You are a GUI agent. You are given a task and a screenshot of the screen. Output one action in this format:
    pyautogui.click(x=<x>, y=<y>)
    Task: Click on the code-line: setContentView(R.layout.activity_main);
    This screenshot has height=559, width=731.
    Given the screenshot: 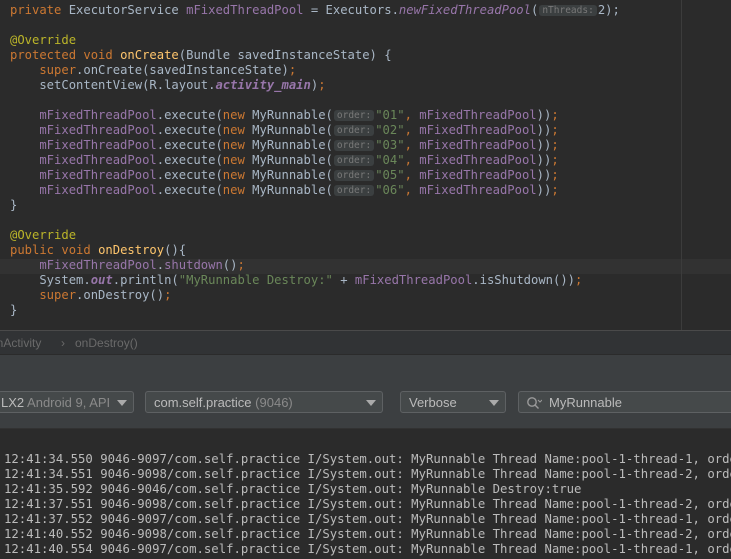 What is the action you would take?
    pyautogui.click(x=167, y=85)
    